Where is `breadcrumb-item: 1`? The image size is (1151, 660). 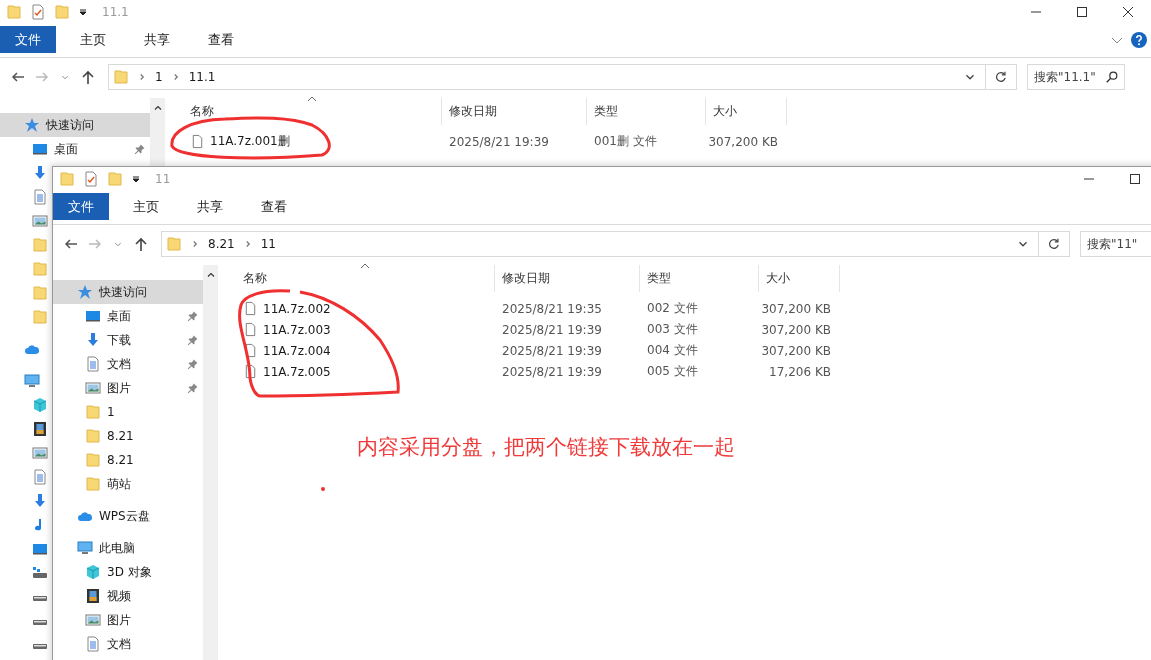
breadcrumb-item: 1 is located at coordinates (159, 77).